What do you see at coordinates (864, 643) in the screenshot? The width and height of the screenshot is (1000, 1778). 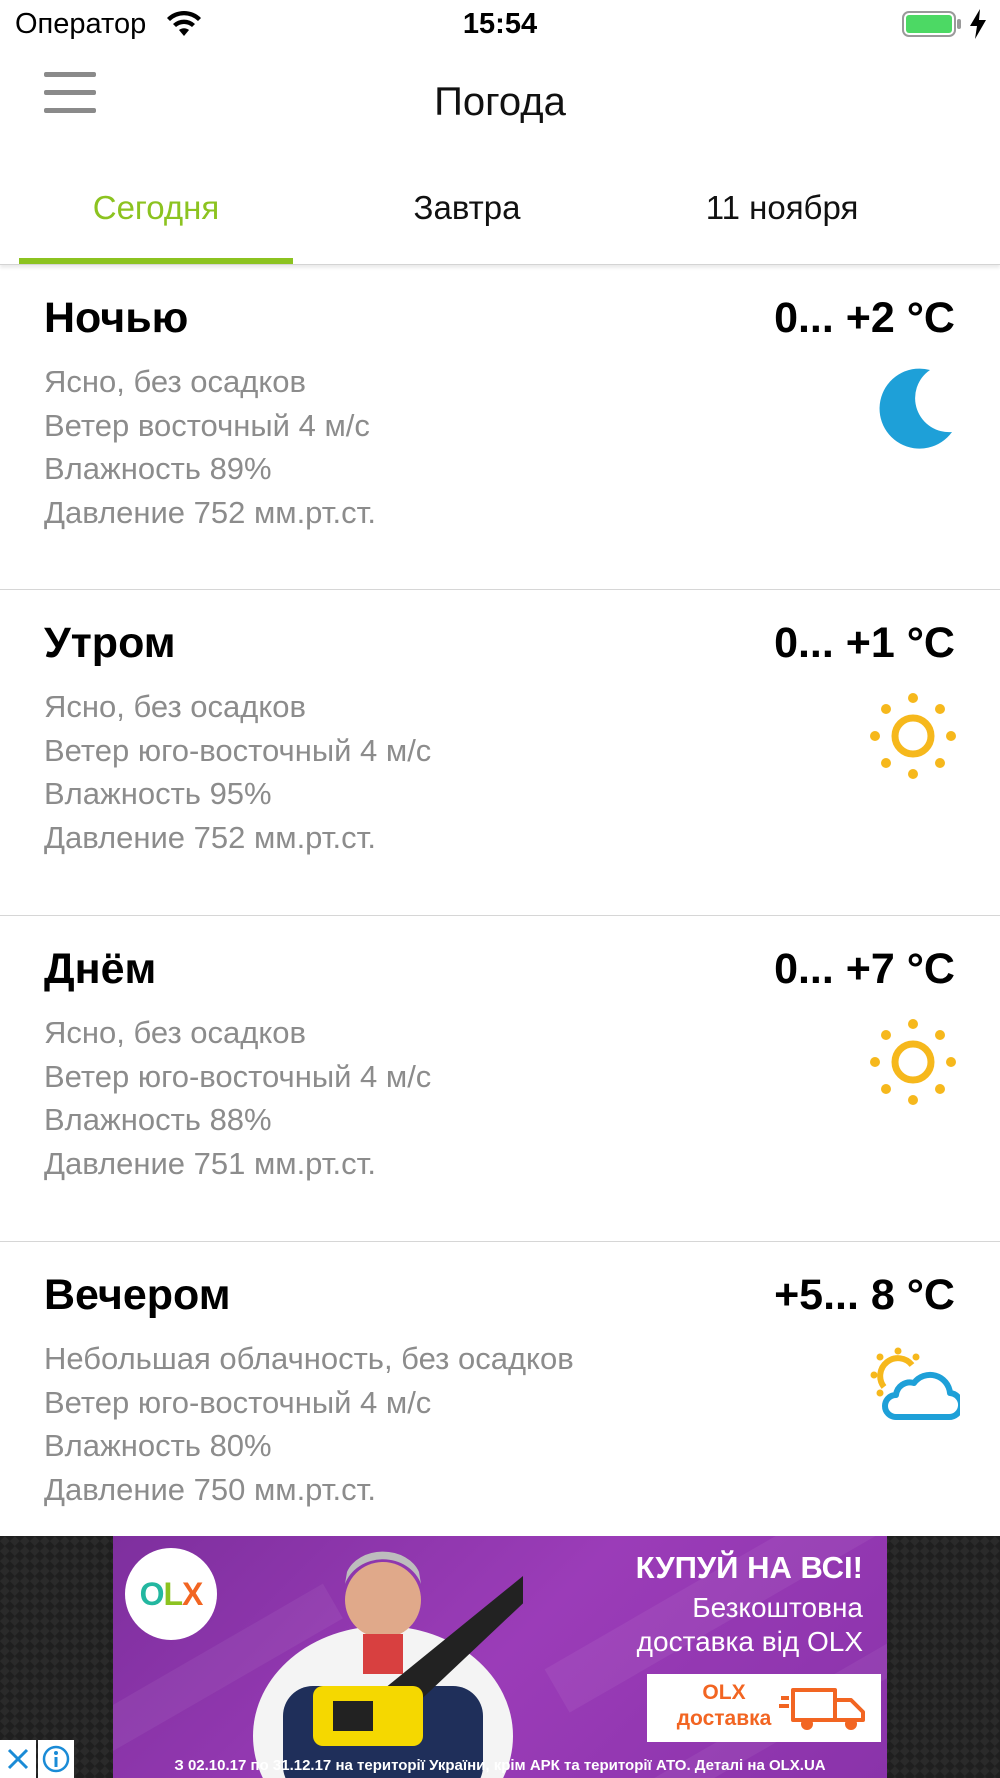 I see `temperature-range: 0... +1 °C` at bounding box center [864, 643].